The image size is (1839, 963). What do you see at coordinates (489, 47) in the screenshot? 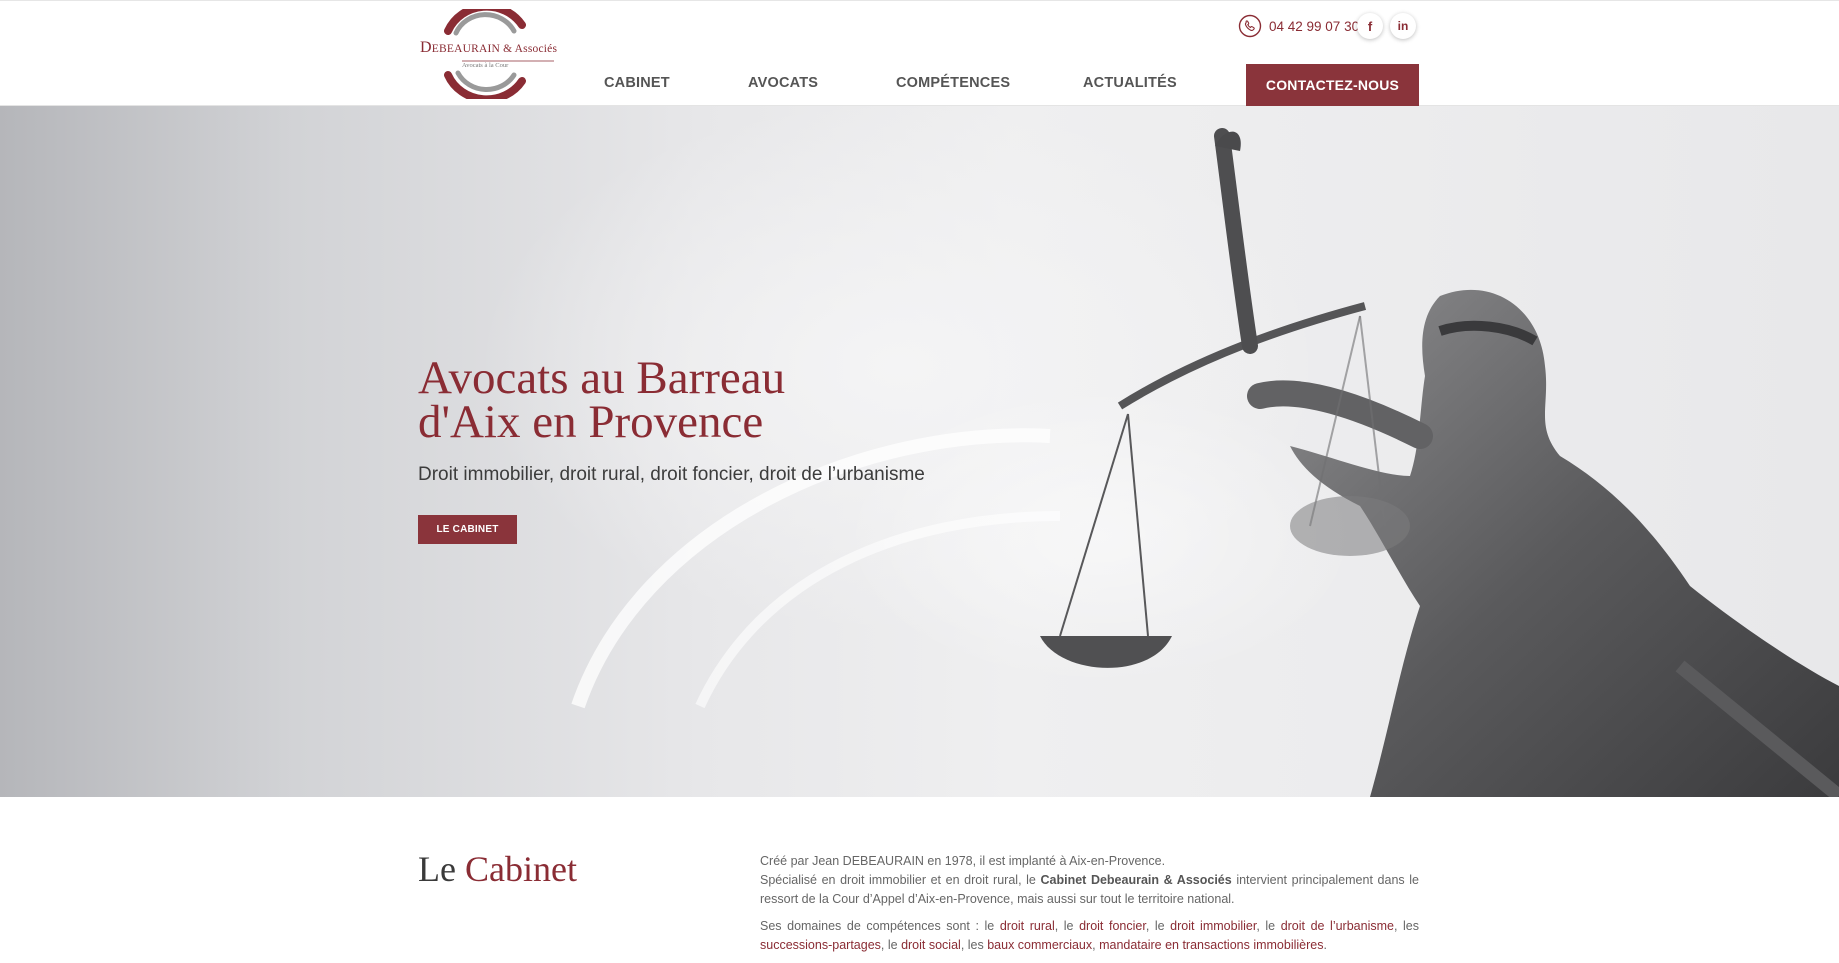
I see `logo-name: DEBEAURAIN & Associés` at bounding box center [489, 47].